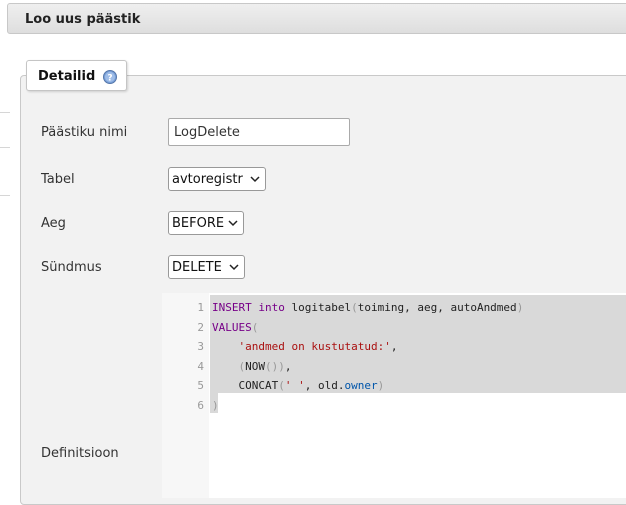 The width and height of the screenshot is (626, 505). I want to click on time-select-value: BEFORE, so click(198, 223).